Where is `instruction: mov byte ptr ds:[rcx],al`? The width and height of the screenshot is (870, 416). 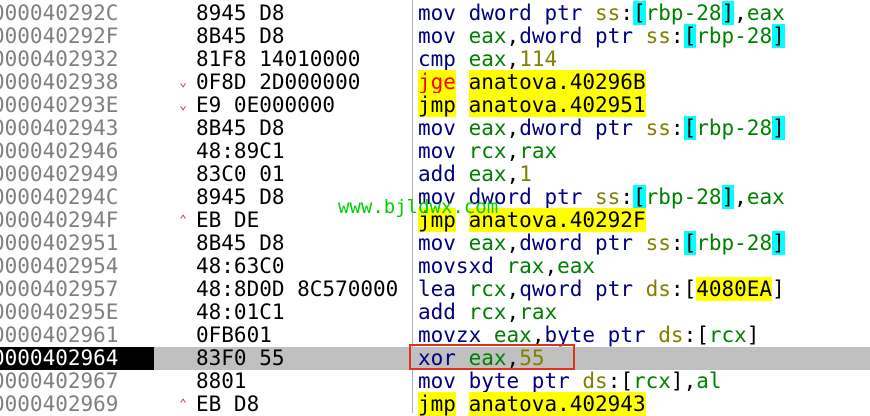 instruction: mov byte ptr ds:[rcx],al is located at coordinates (570, 381).